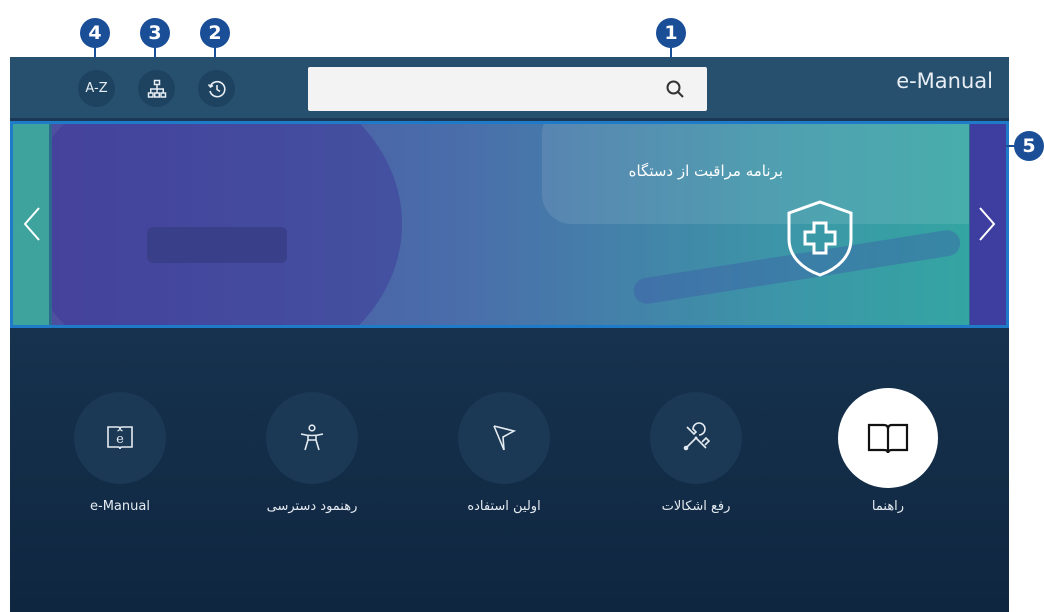 This screenshot has width=1044, height=612. I want to click on menu-item-troubleshooting: رفع اشکالات, so click(696, 453).